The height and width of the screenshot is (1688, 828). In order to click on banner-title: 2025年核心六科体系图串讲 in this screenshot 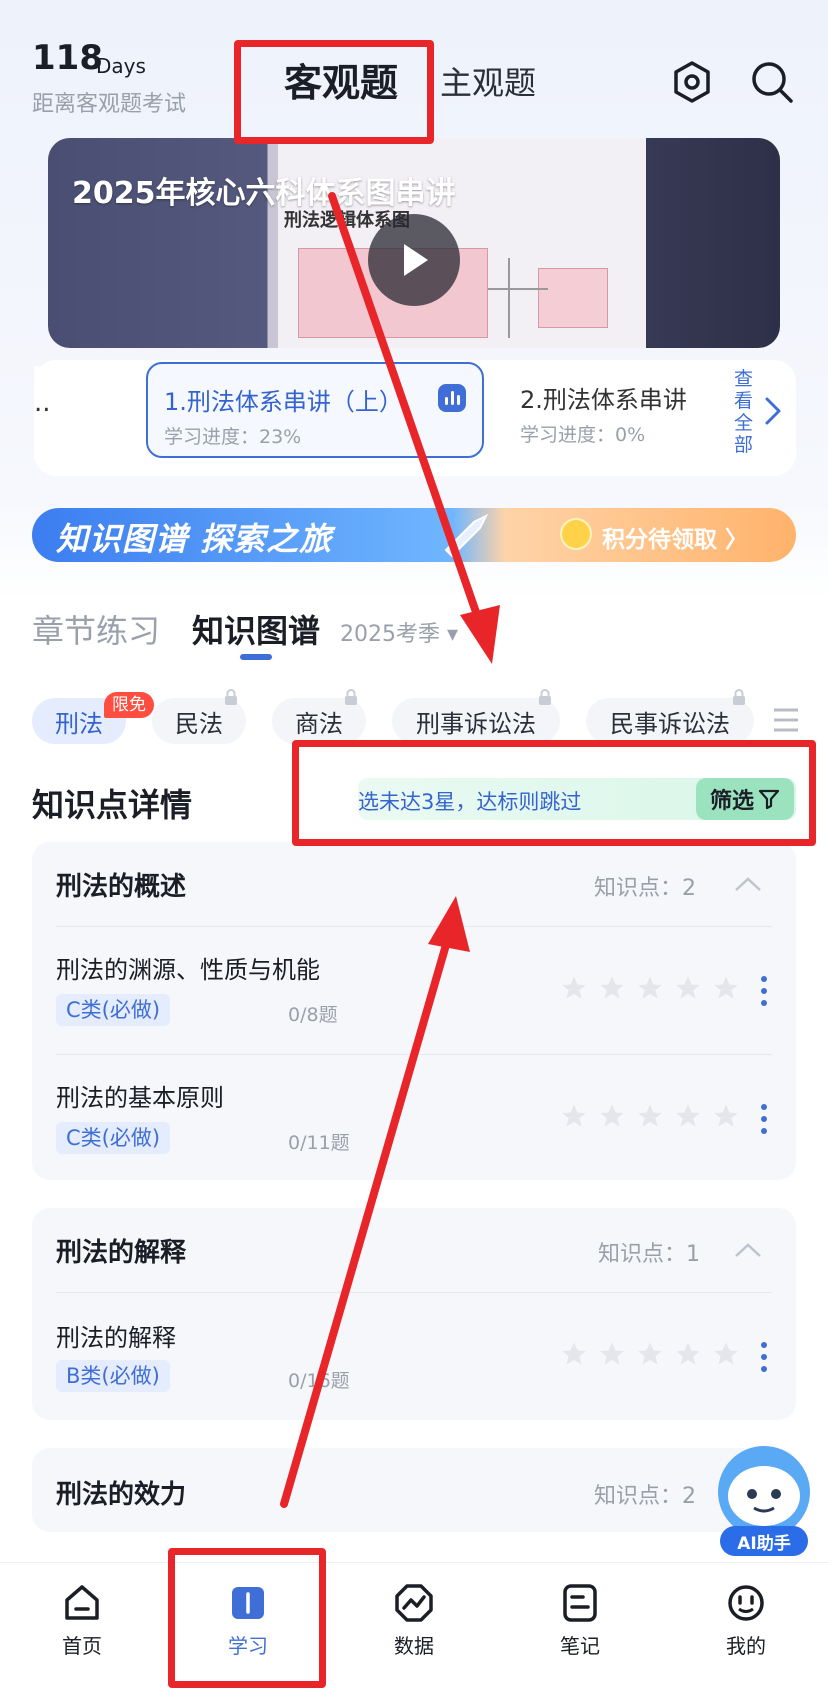, I will do `click(264, 193)`.